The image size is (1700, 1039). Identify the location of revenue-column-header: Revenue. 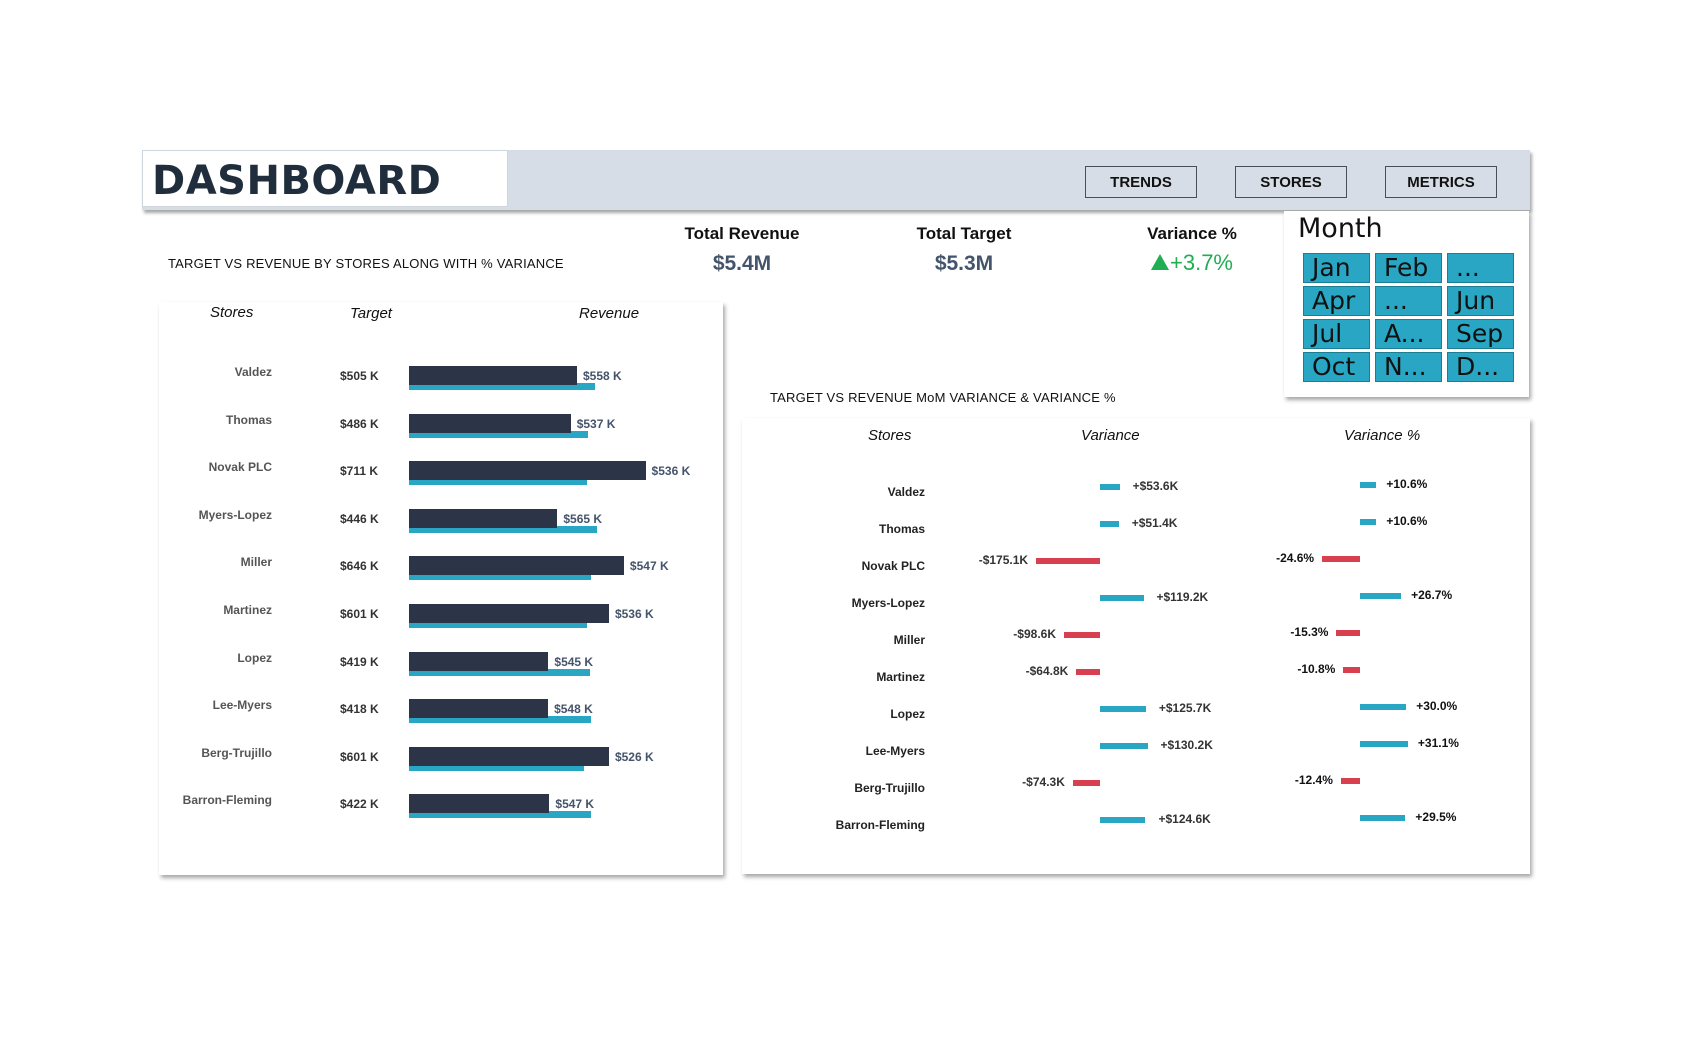
(609, 313).